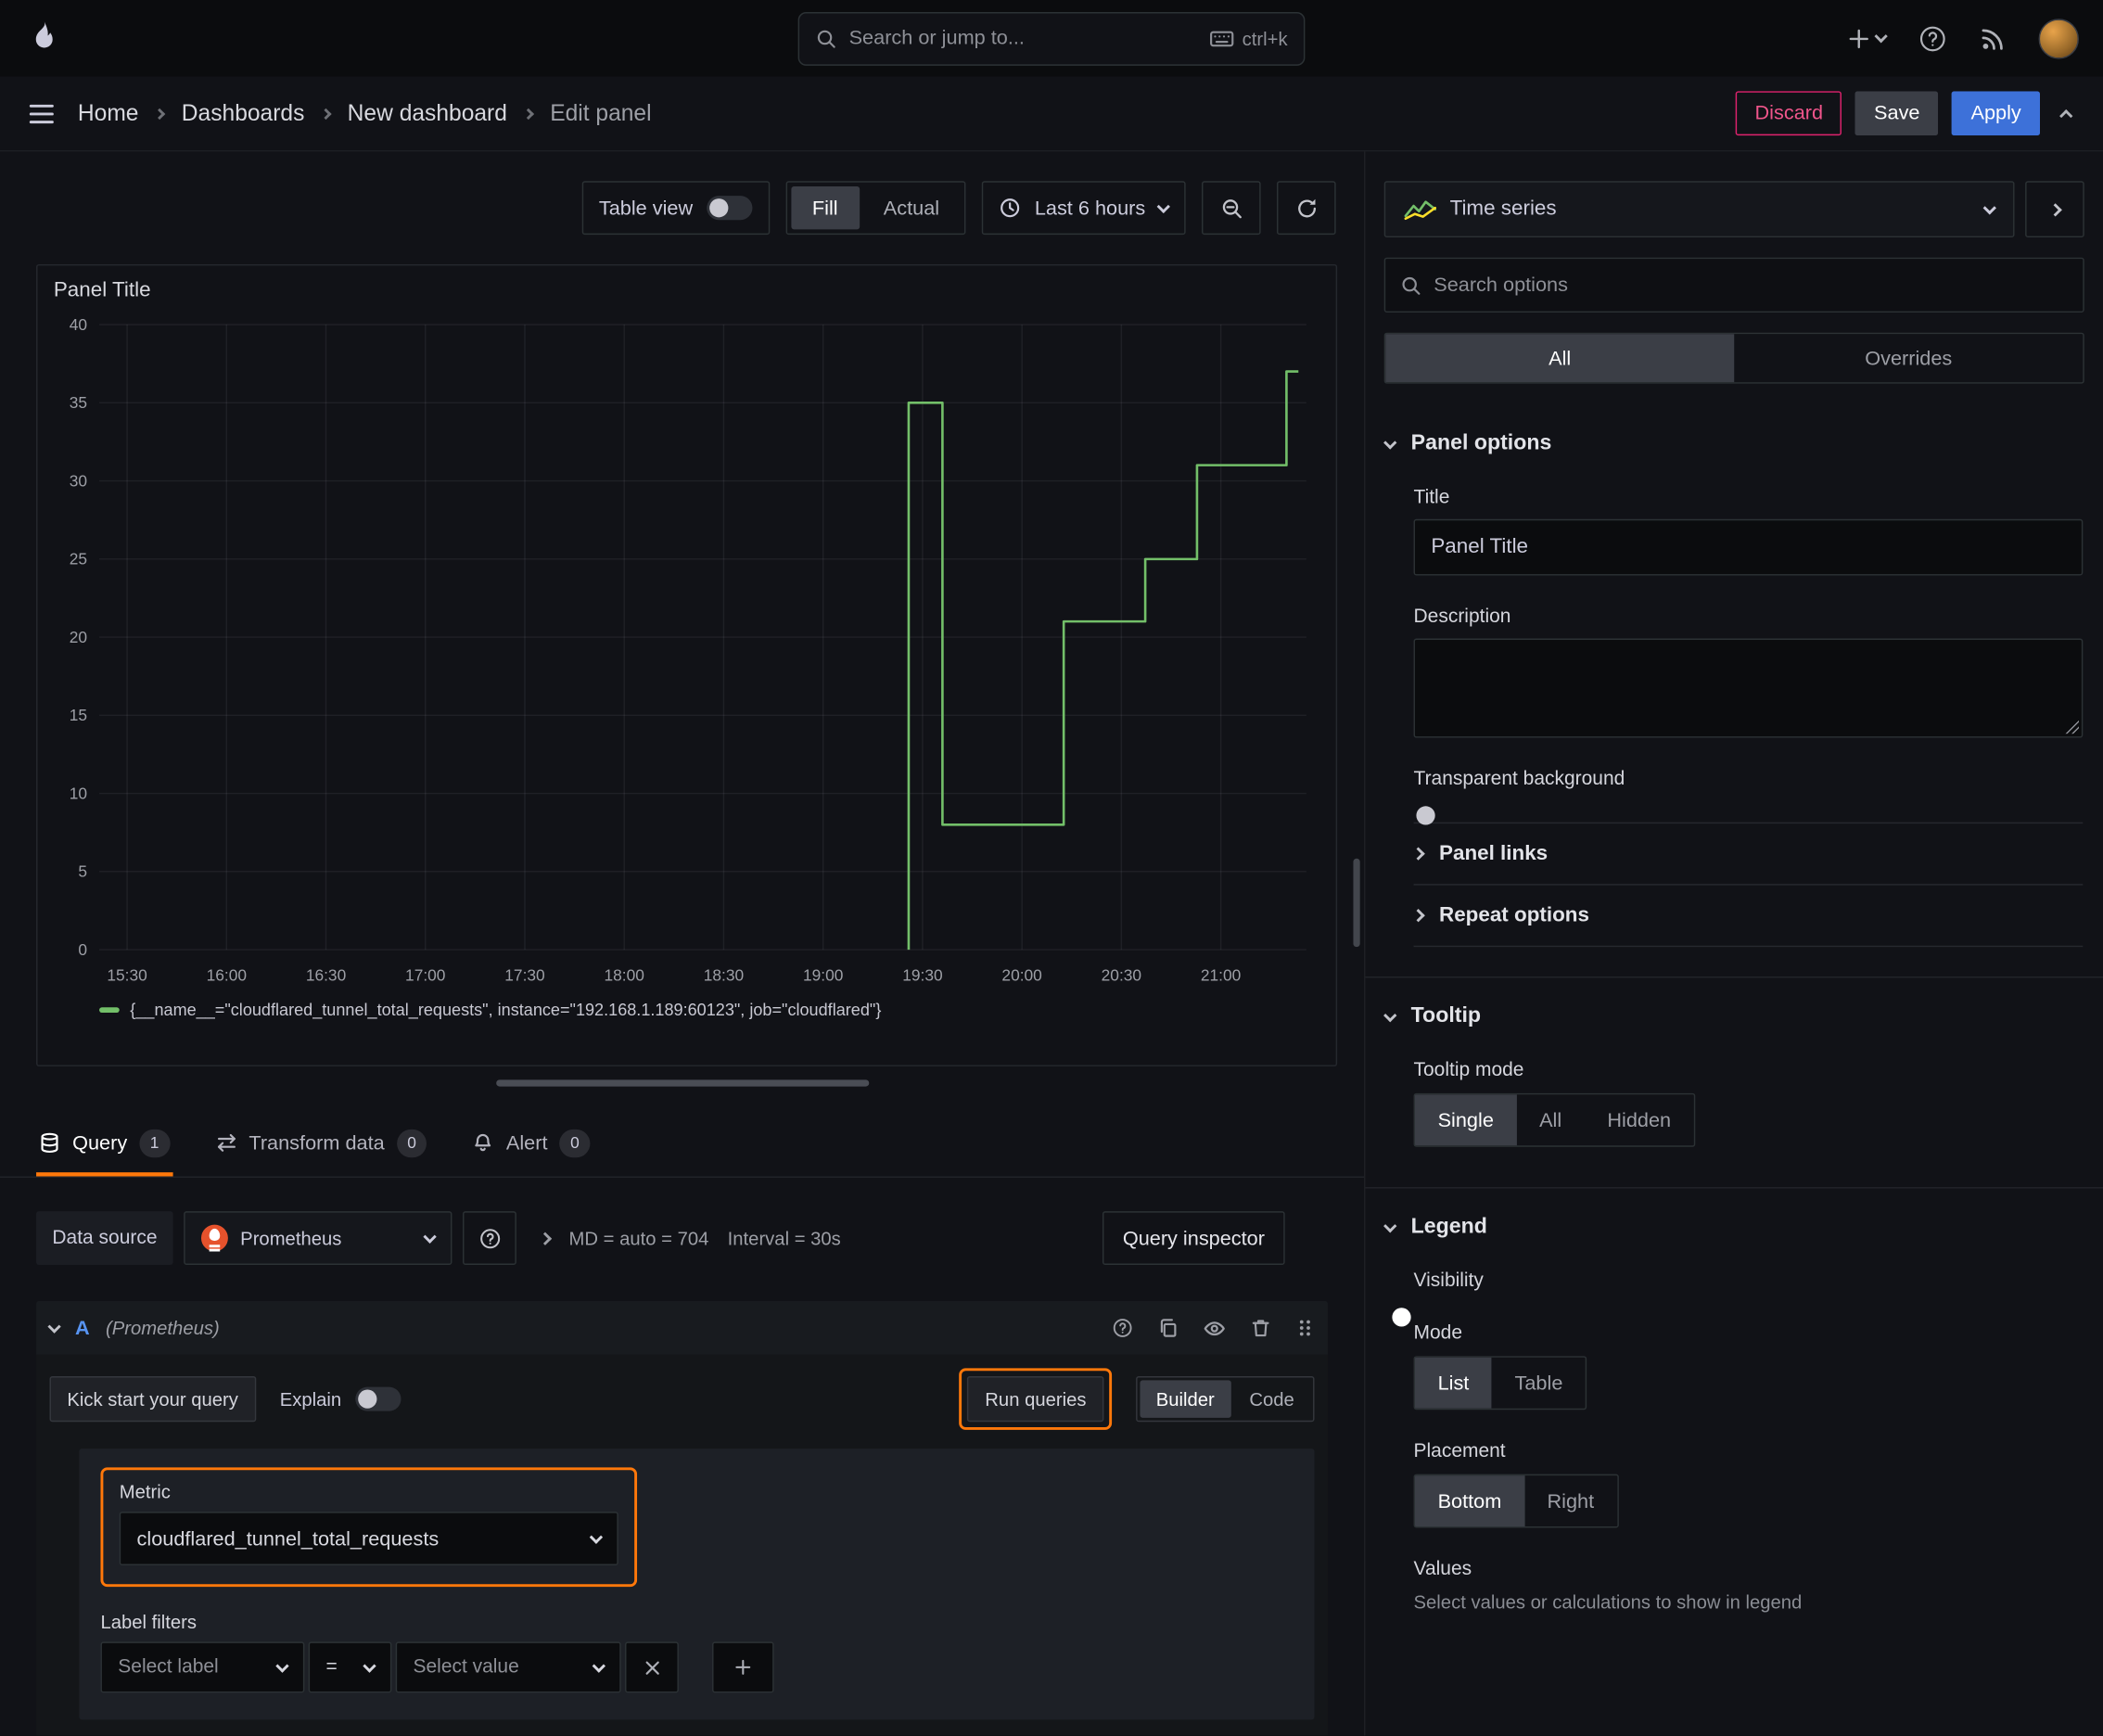 The width and height of the screenshot is (2103, 1736). I want to click on hide-response-eye-icon, so click(1214, 1328).